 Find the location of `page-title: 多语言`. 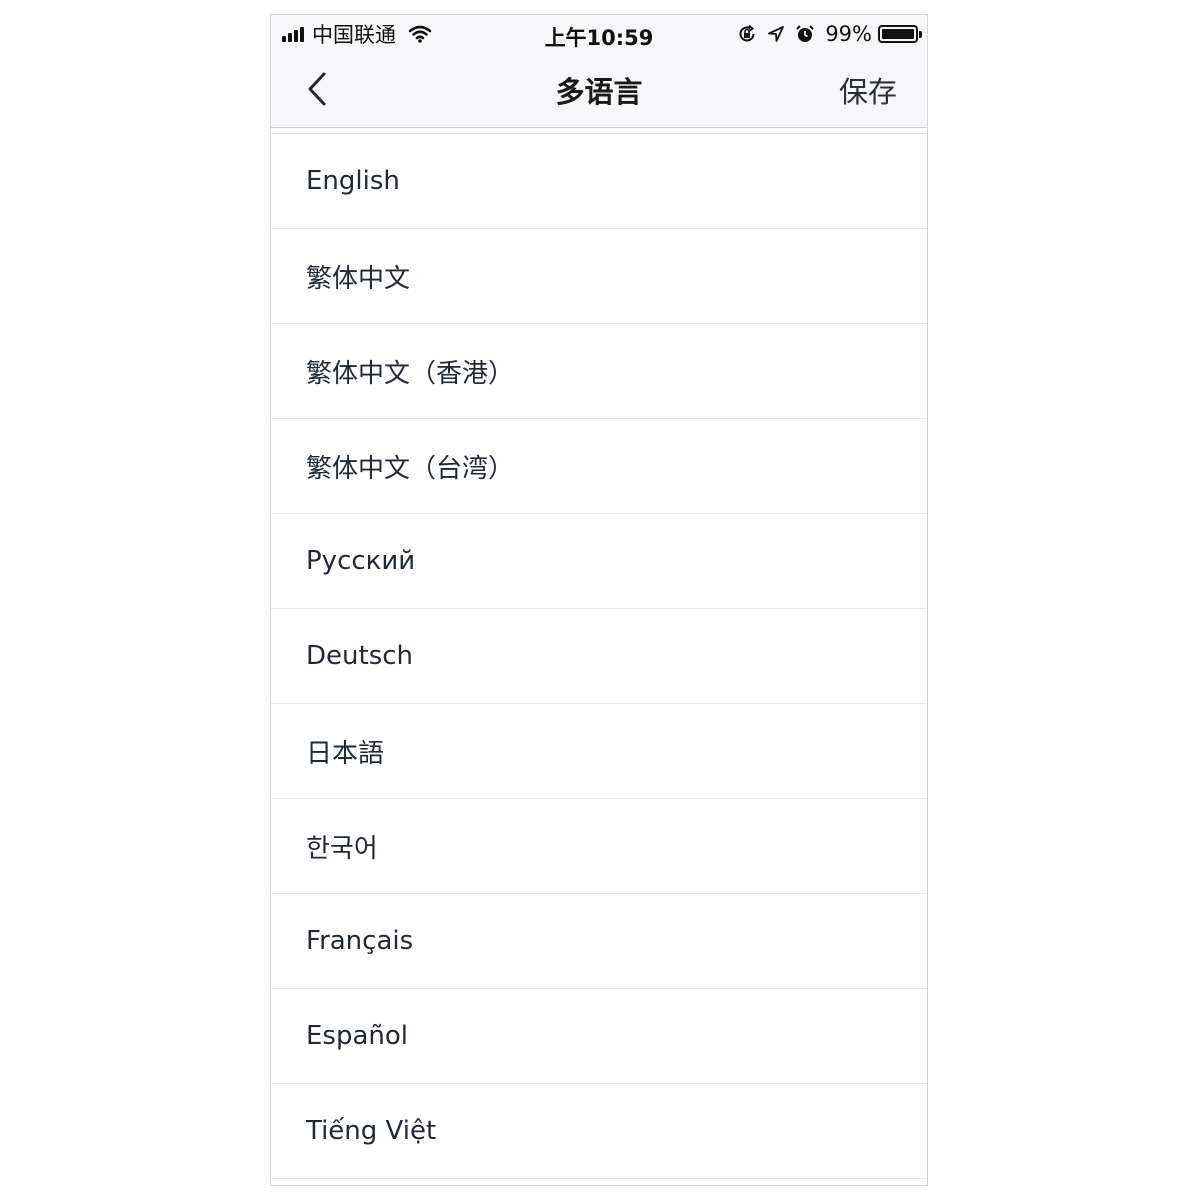

page-title: 多语言 is located at coordinates (599, 92).